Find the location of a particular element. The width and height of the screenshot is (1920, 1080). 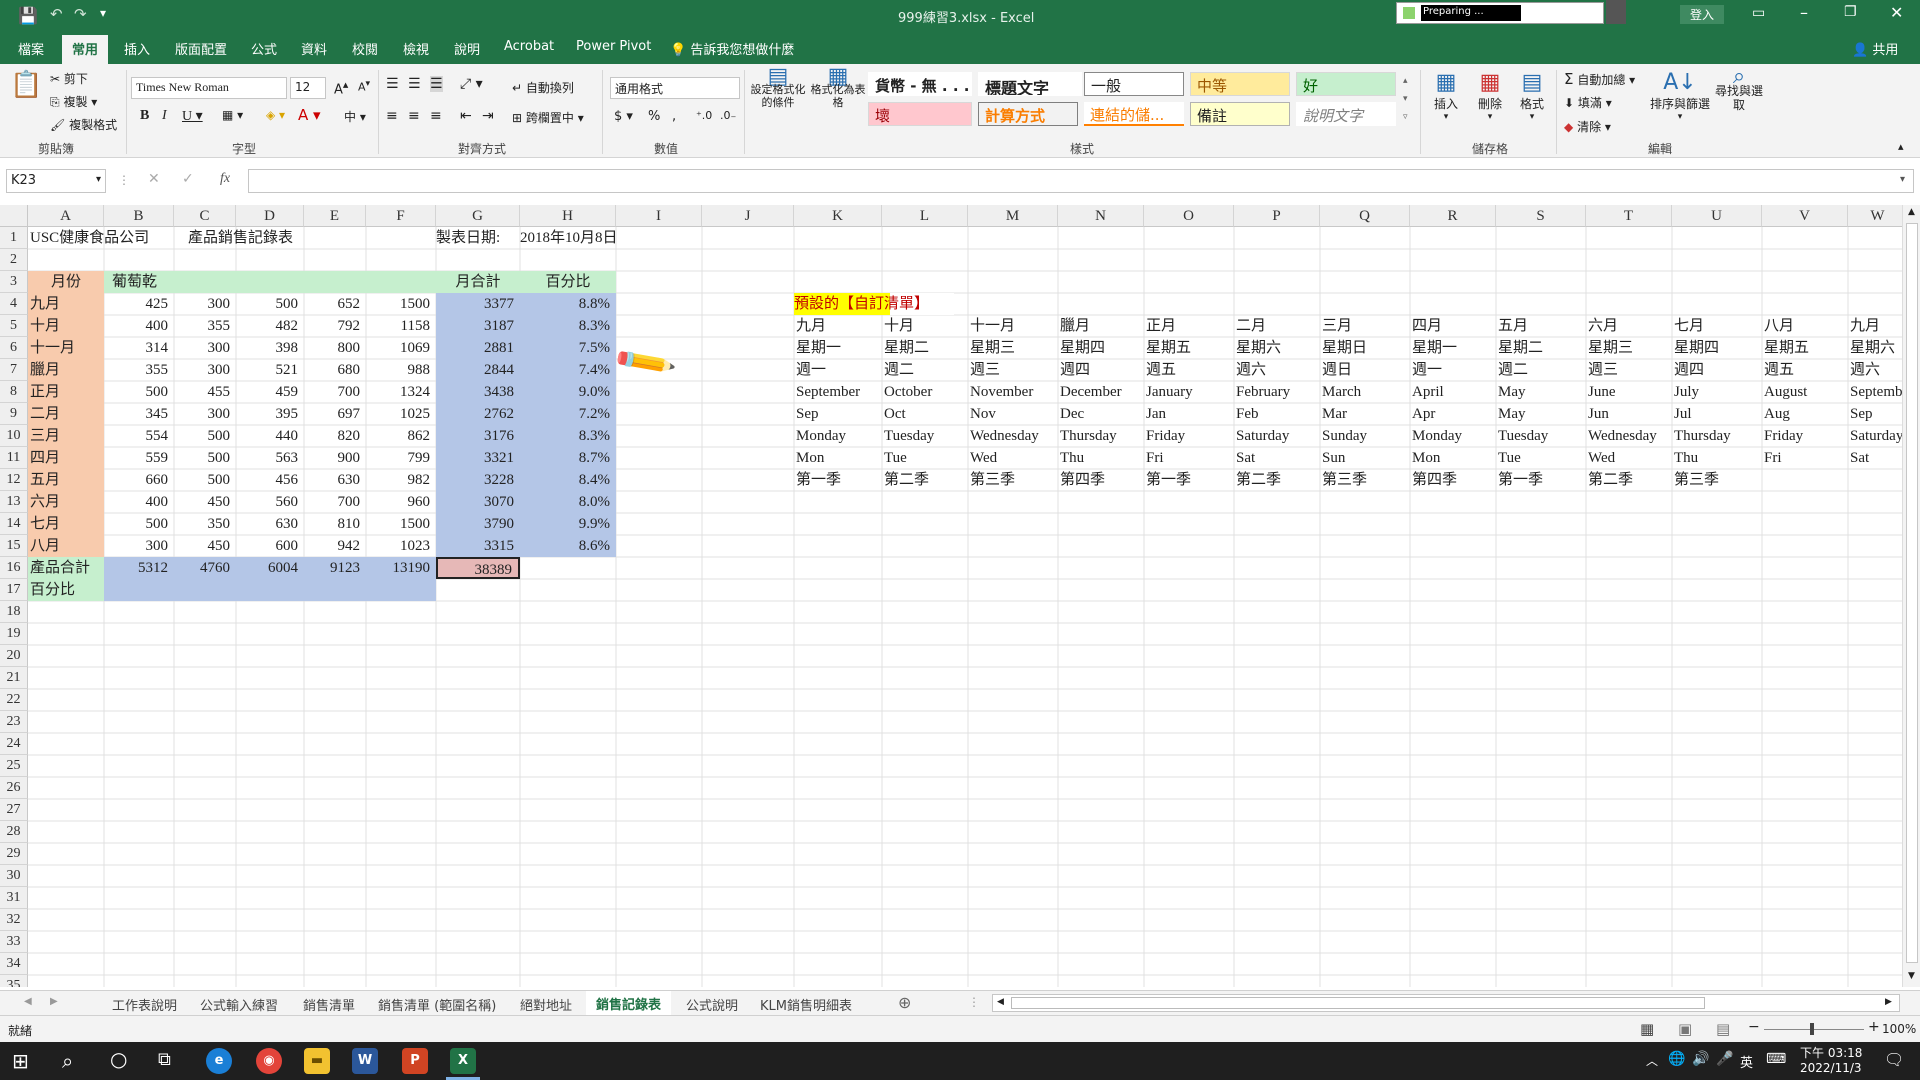

cell-custom-list-item: January is located at coordinates (1189, 392).